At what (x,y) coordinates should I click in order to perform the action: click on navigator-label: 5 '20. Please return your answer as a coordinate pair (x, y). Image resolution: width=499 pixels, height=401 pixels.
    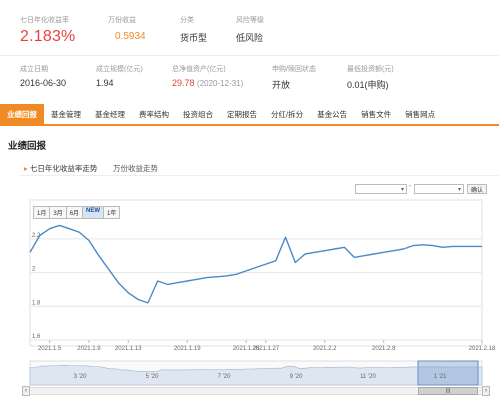
    Looking at the image, I should click on (152, 377).